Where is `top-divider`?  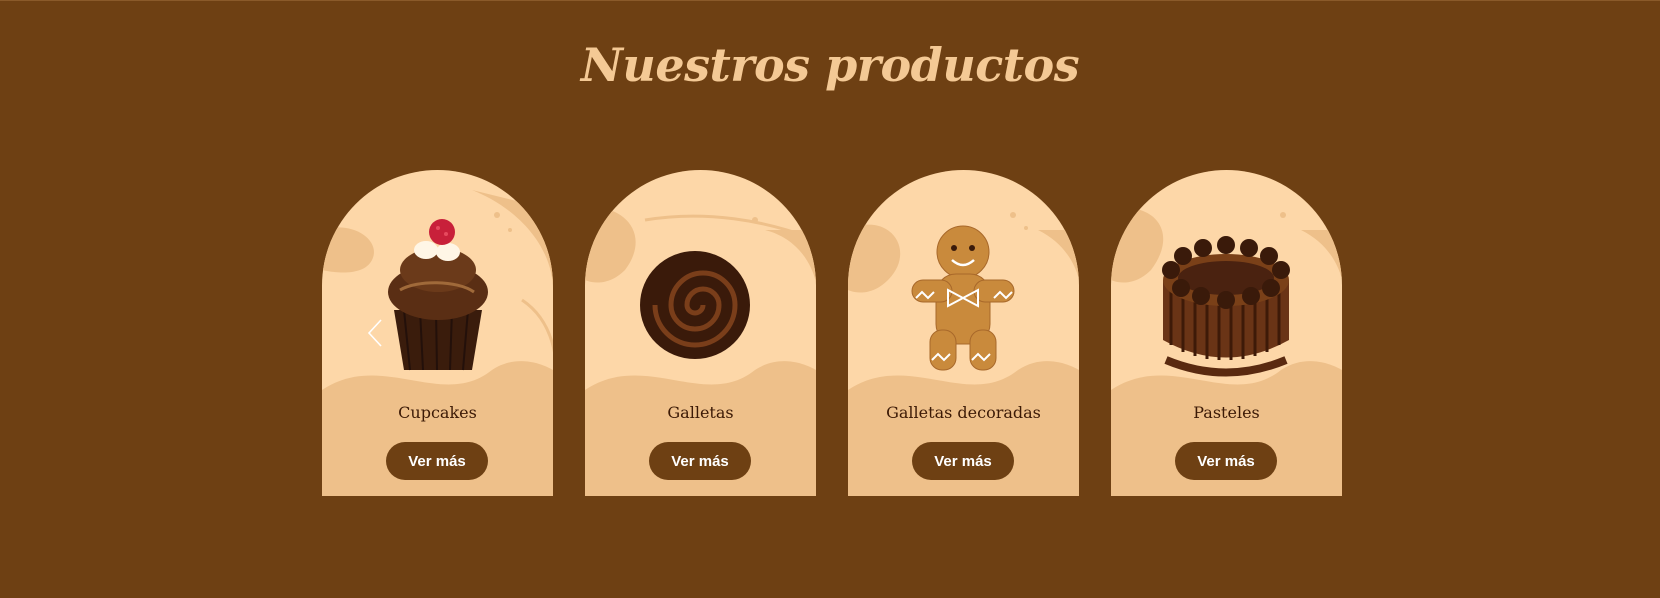
top-divider is located at coordinates (830, 0).